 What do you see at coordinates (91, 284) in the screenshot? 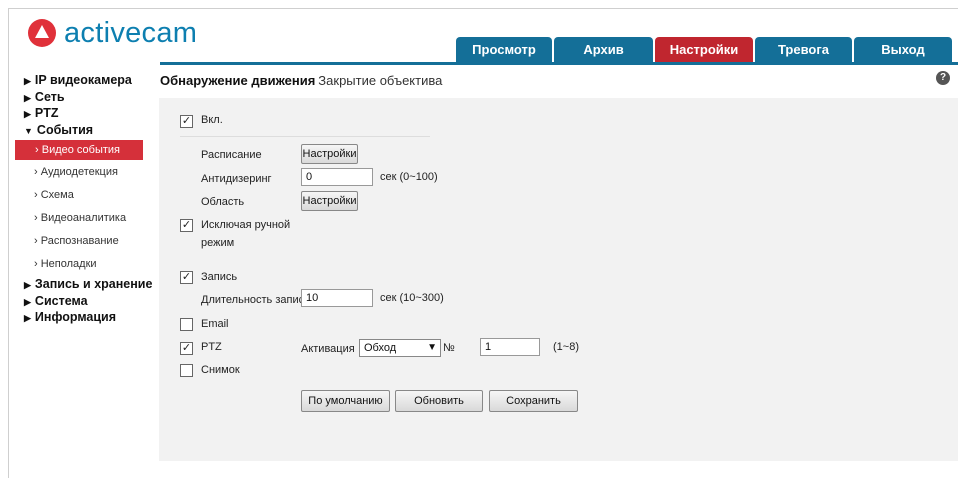
I see `sidebar-item-recording-storage: ▶ Запись и хранение` at bounding box center [91, 284].